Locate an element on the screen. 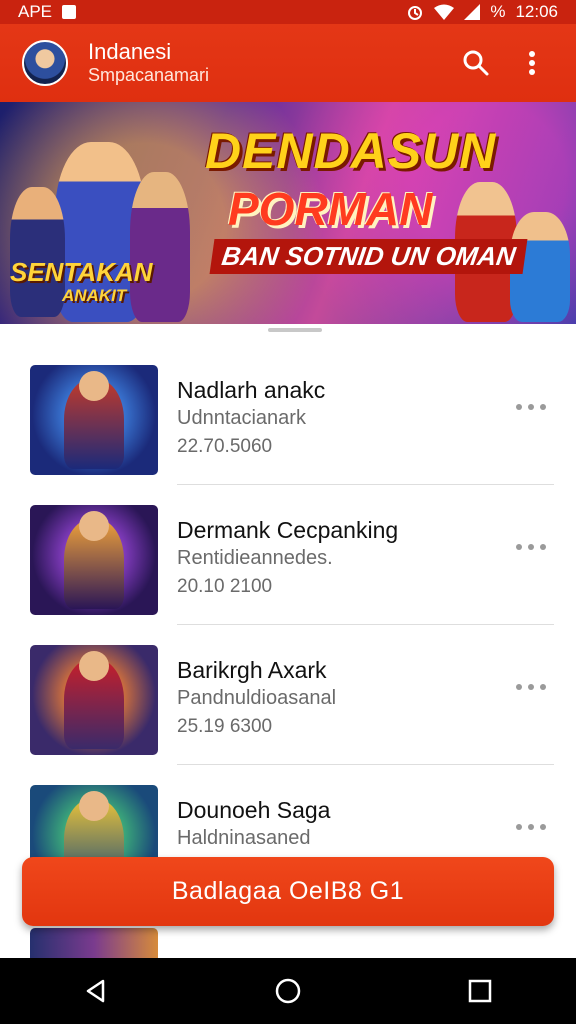  banner-headline: DENDASUN is located at coordinates (351, 151).